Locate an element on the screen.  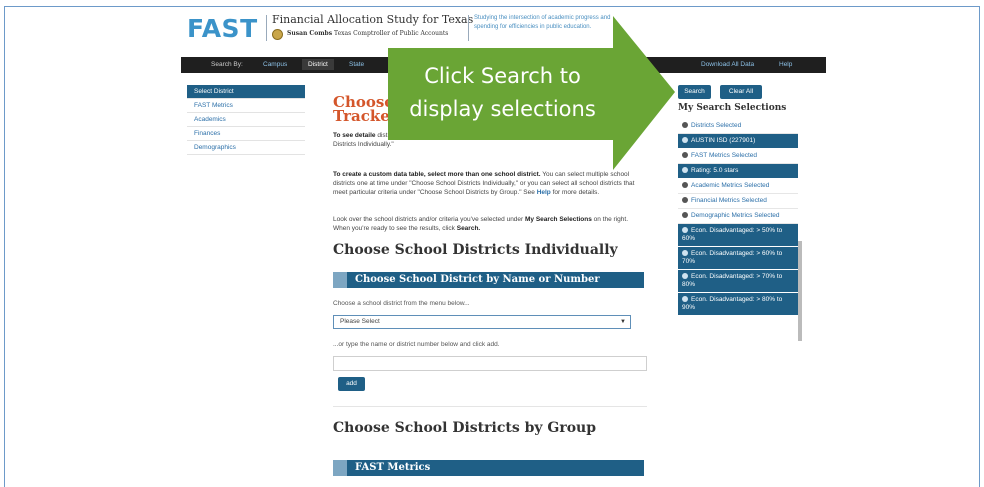
selection-label: Econ. Disadvantaged: > 80% to 90% is located at coordinates (732, 303).